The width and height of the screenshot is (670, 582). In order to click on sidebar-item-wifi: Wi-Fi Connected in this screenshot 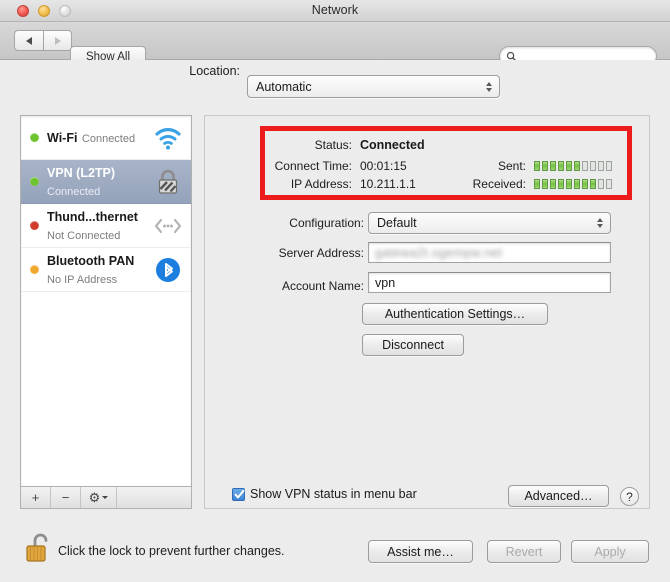, I will do `click(106, 138)`.